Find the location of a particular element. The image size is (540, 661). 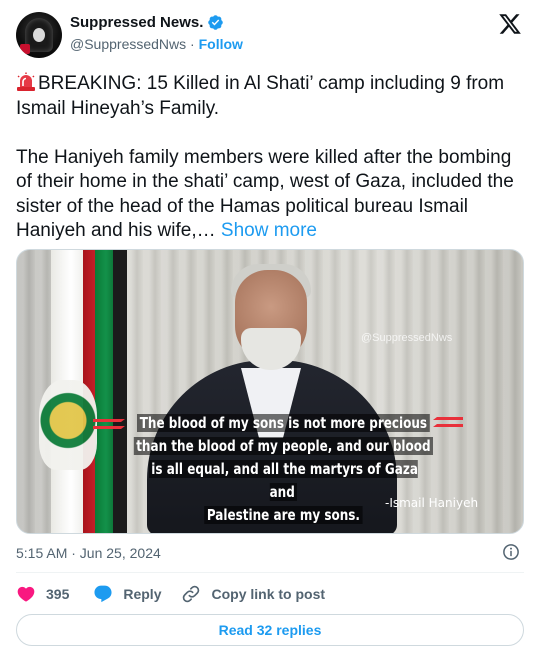

link-icon is located at coordinates (191, 594).